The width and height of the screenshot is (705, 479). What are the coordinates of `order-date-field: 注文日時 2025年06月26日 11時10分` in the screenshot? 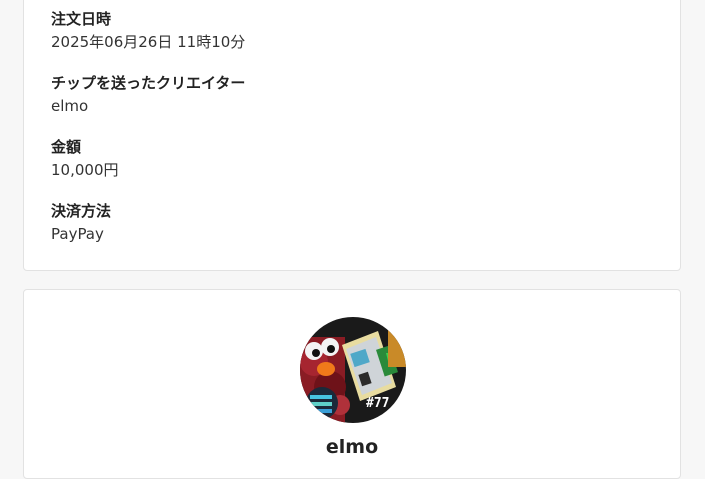 It's located at (148, 30).